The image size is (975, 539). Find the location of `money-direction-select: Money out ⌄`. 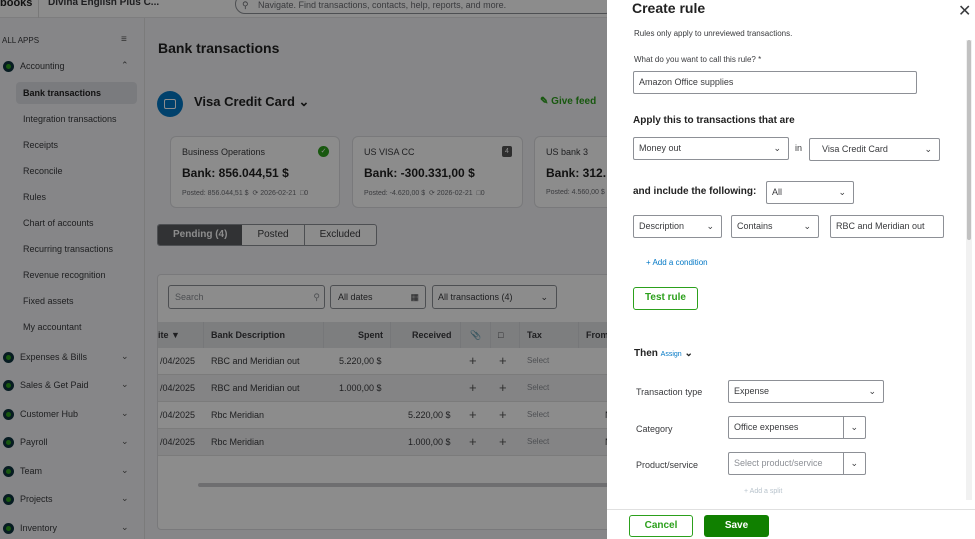

money-direction-select: Money out ⌄ is located at coordinates (711, 148).